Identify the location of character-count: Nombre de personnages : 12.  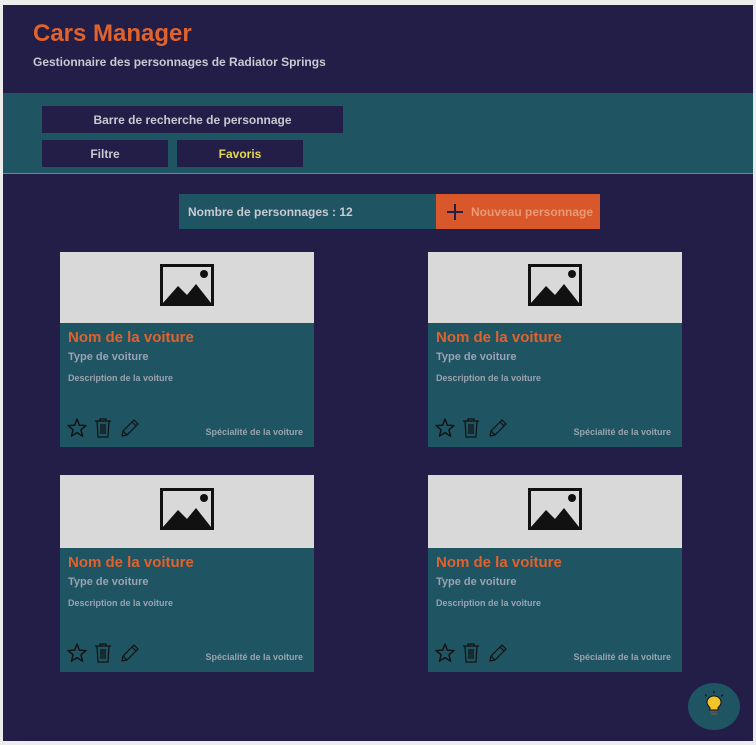
(307, 211).